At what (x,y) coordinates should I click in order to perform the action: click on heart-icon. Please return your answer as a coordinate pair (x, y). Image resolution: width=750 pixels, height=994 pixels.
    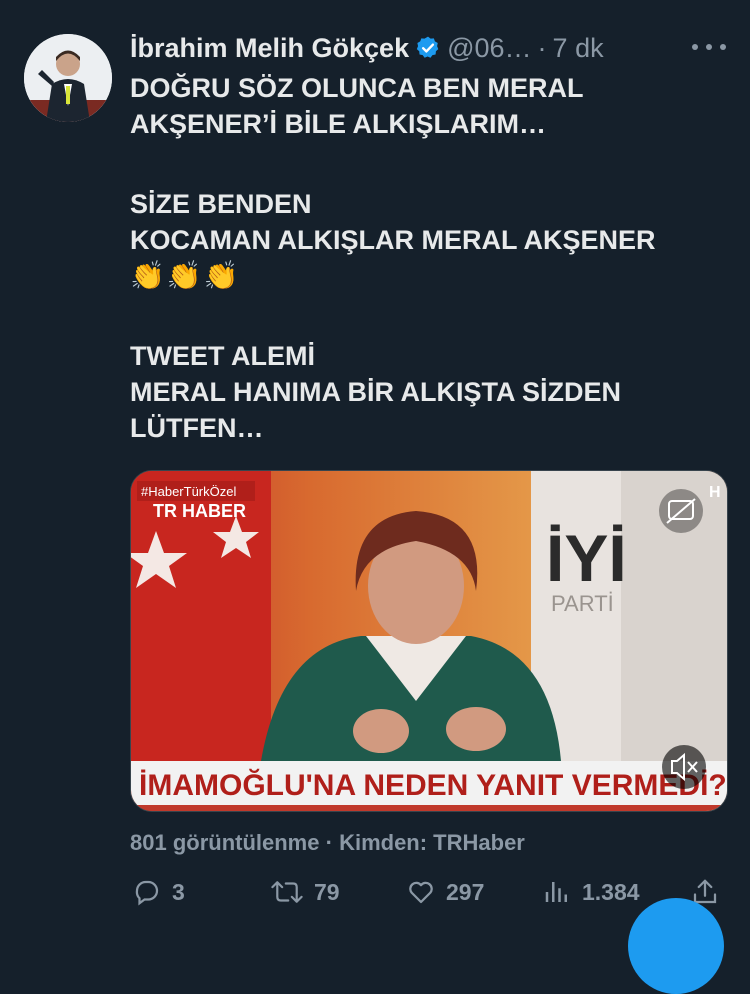
    Looking at the image, I should click on (421, 892).